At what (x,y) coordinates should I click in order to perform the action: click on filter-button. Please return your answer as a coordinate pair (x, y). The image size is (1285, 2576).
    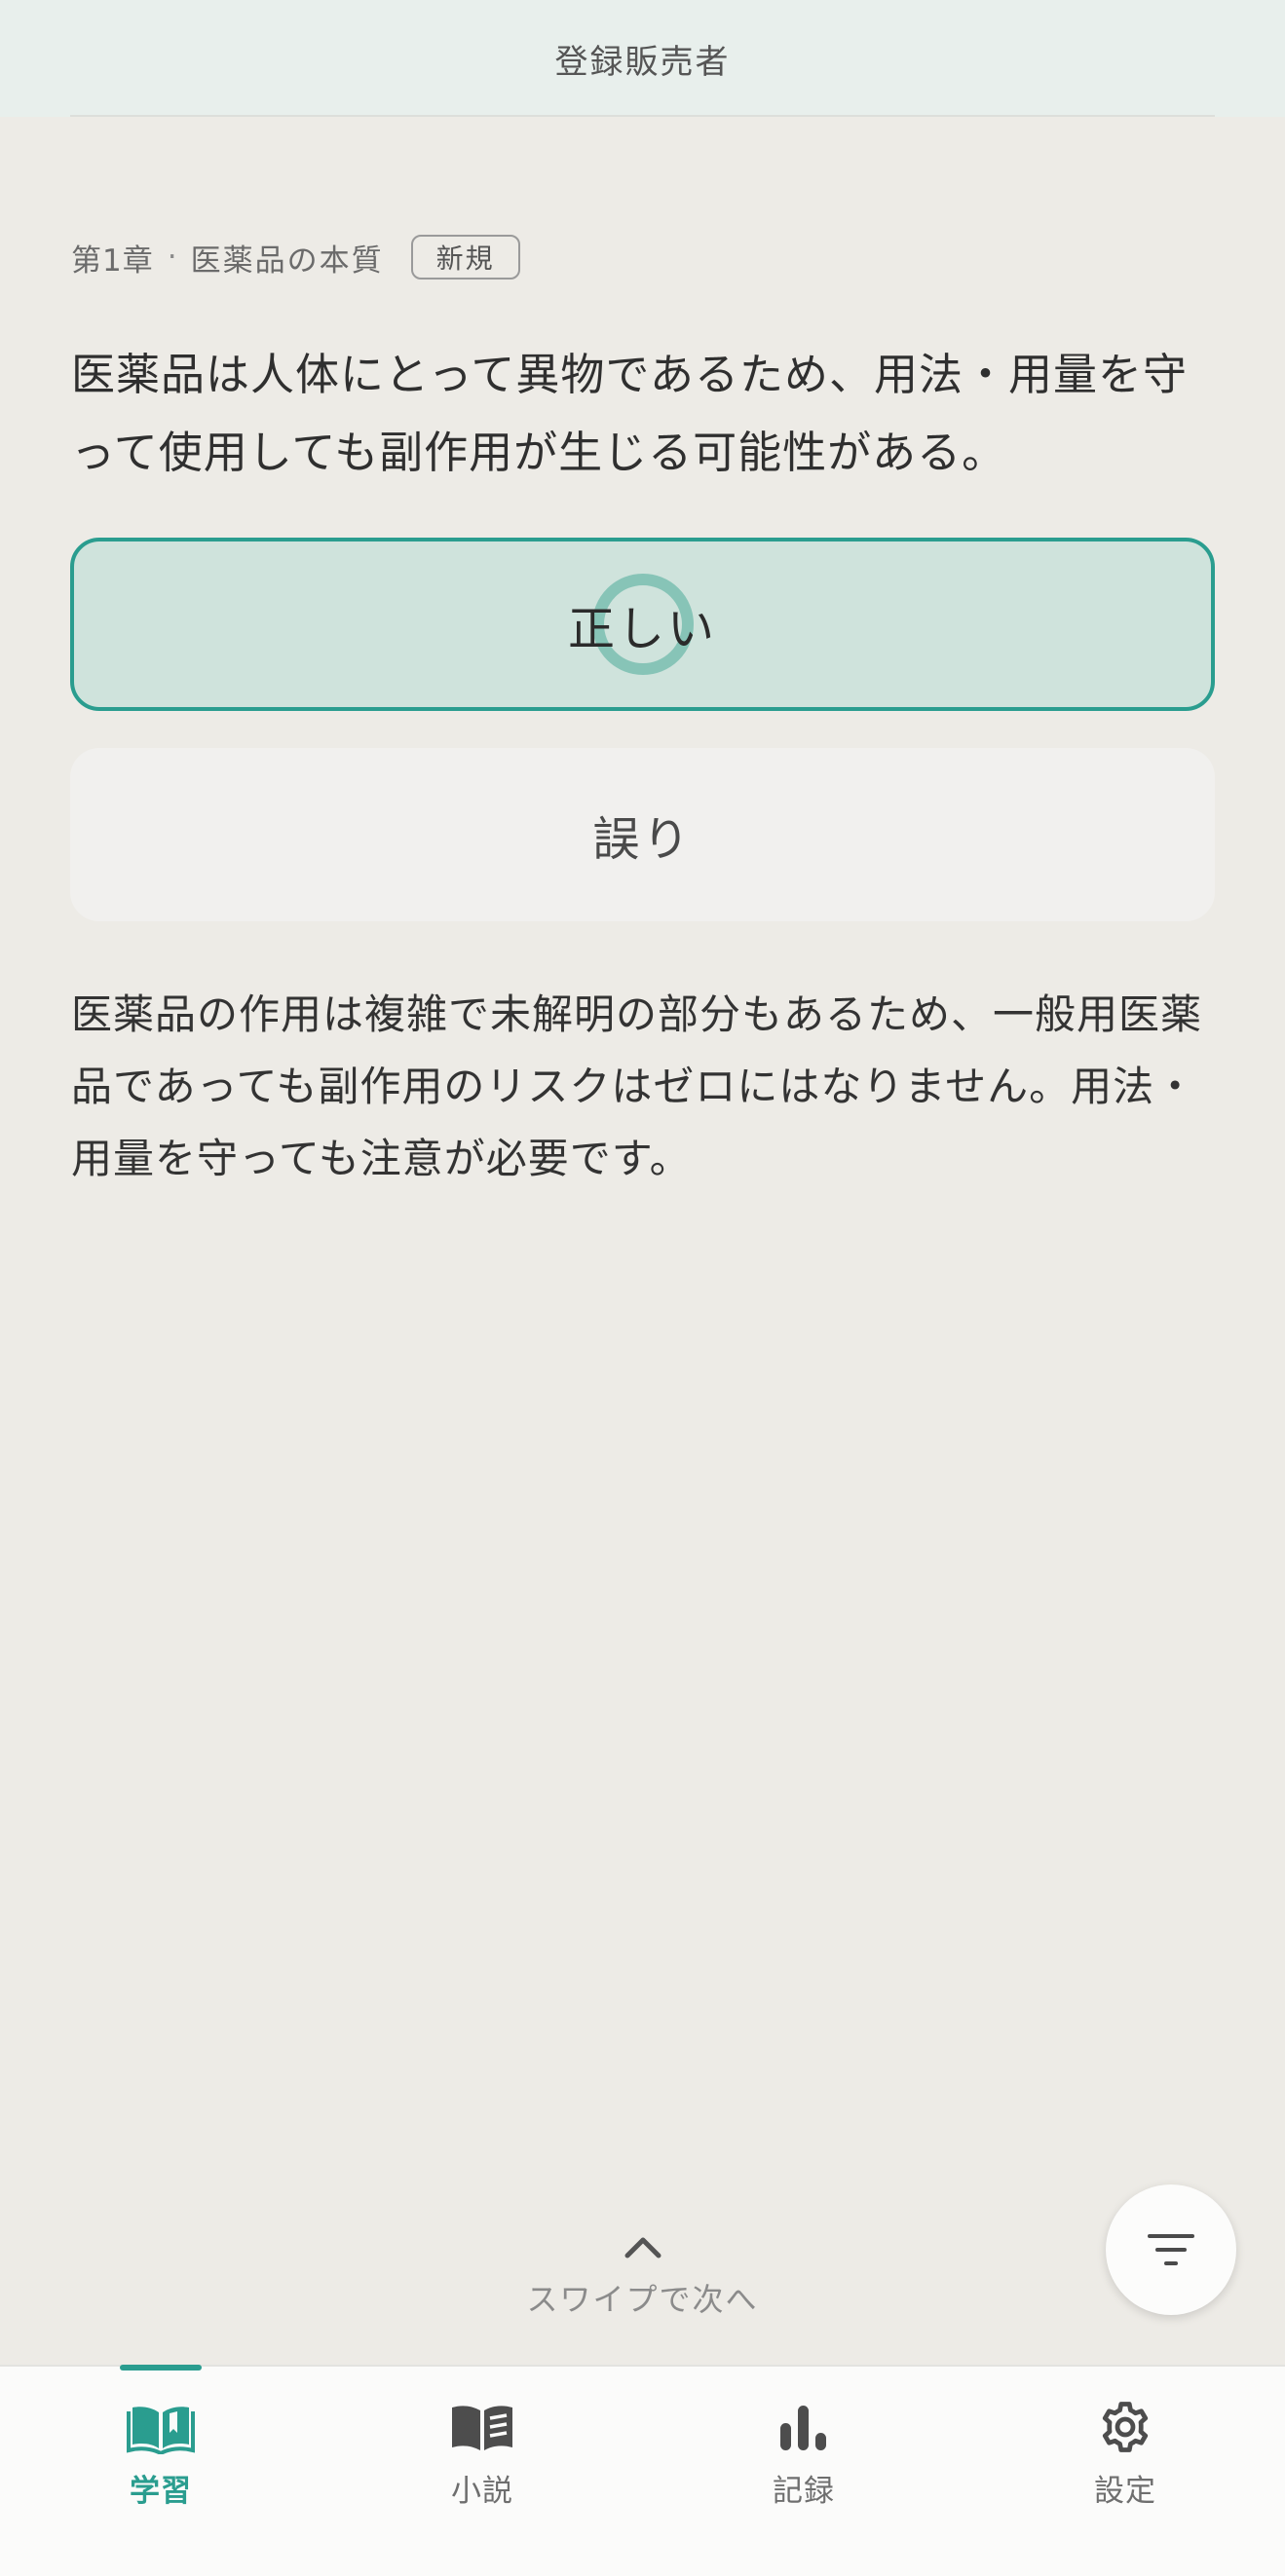
    Looking at the image, I should click on (1171, 2249).